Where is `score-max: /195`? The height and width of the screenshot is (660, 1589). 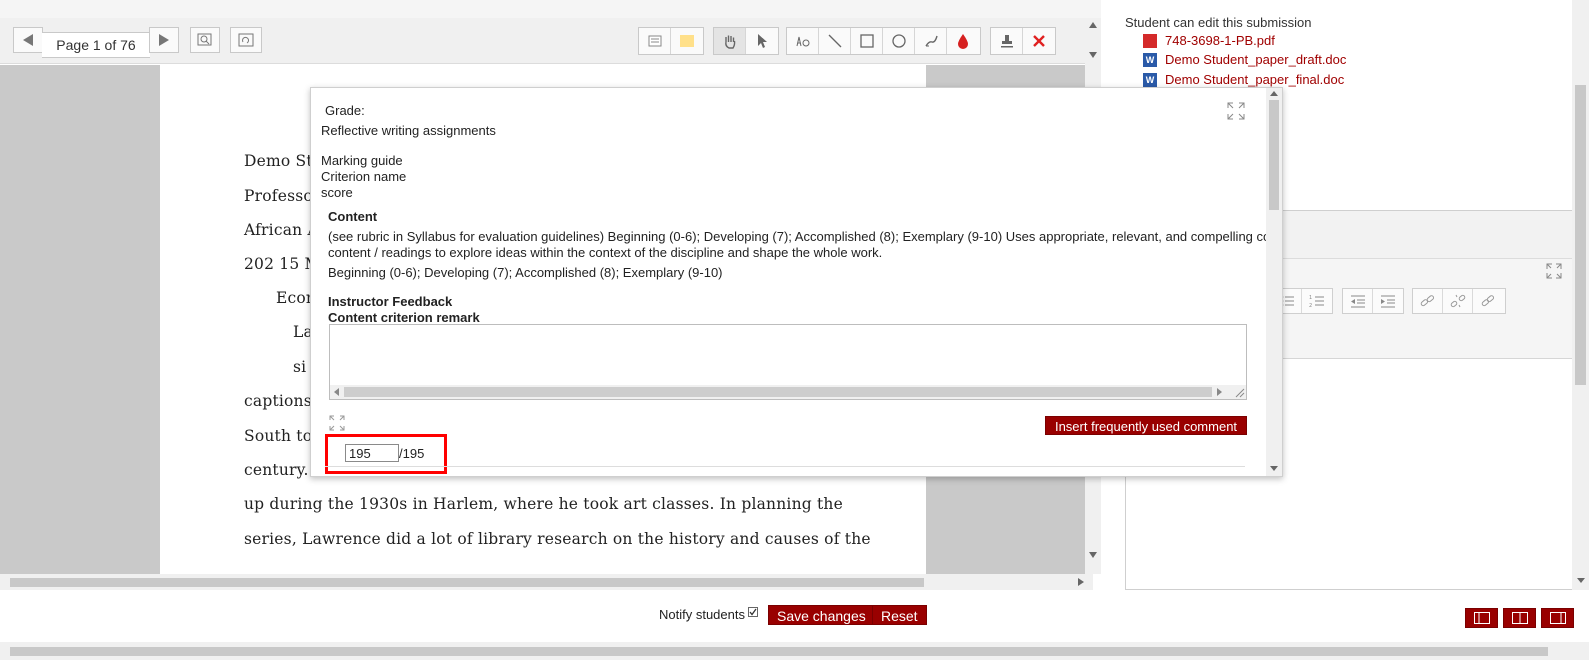
score-max: /195 is located at coordinates (412, 453).